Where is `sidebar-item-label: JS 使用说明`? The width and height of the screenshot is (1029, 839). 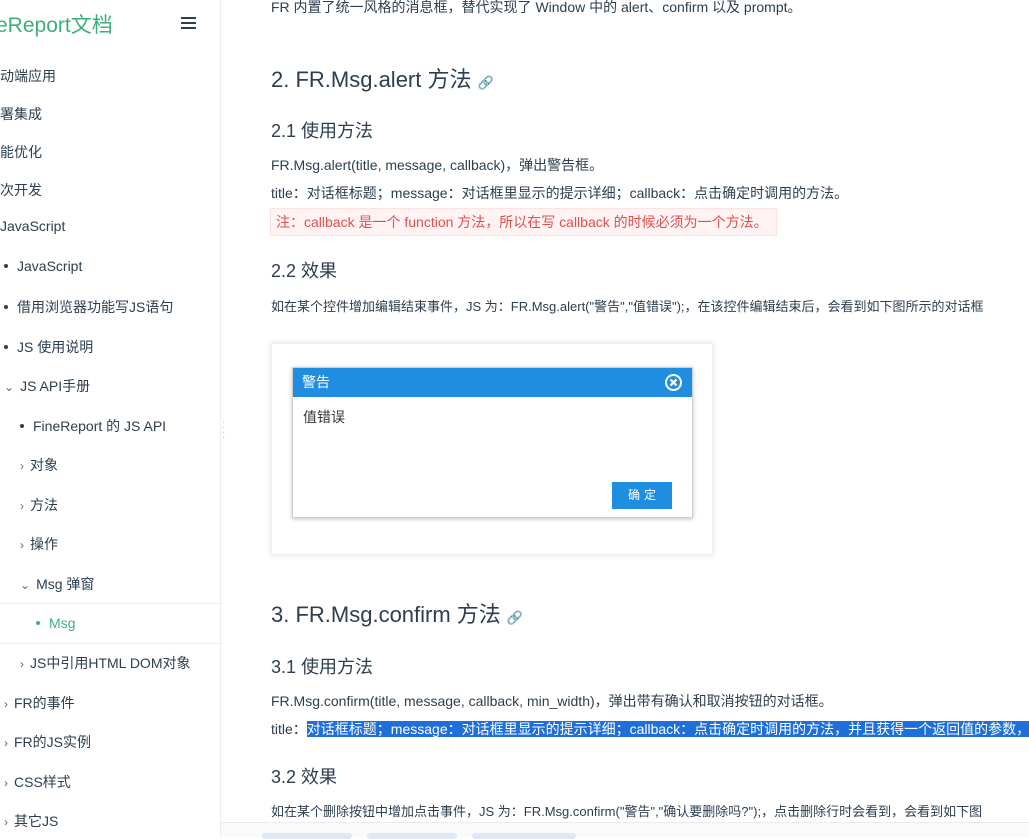 sidebar-item-label: JS 使用说明 is located at coordinates (55, 347).